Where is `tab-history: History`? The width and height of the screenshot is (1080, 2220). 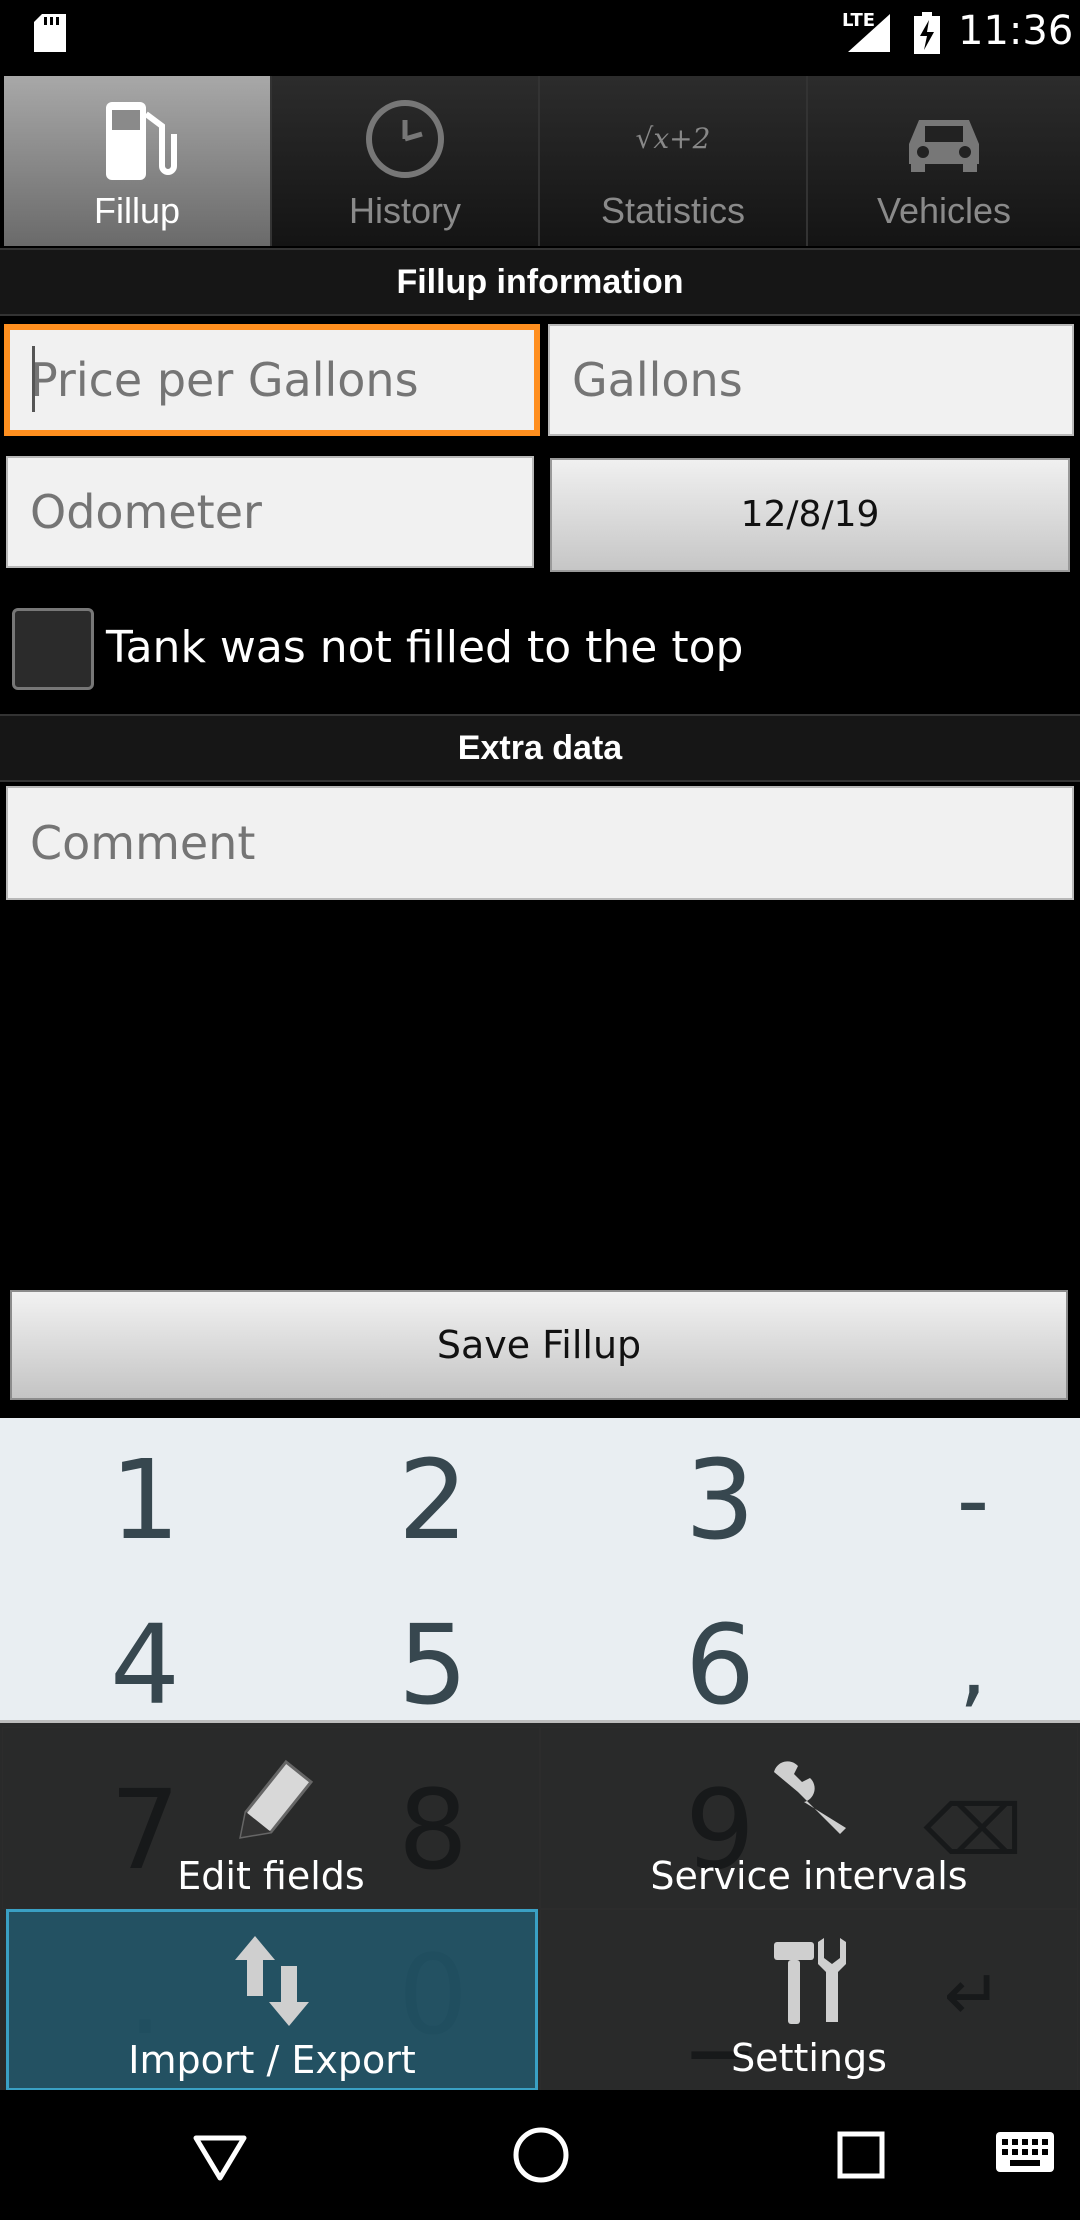 tab-history: History is located at coordinates (406, 161).